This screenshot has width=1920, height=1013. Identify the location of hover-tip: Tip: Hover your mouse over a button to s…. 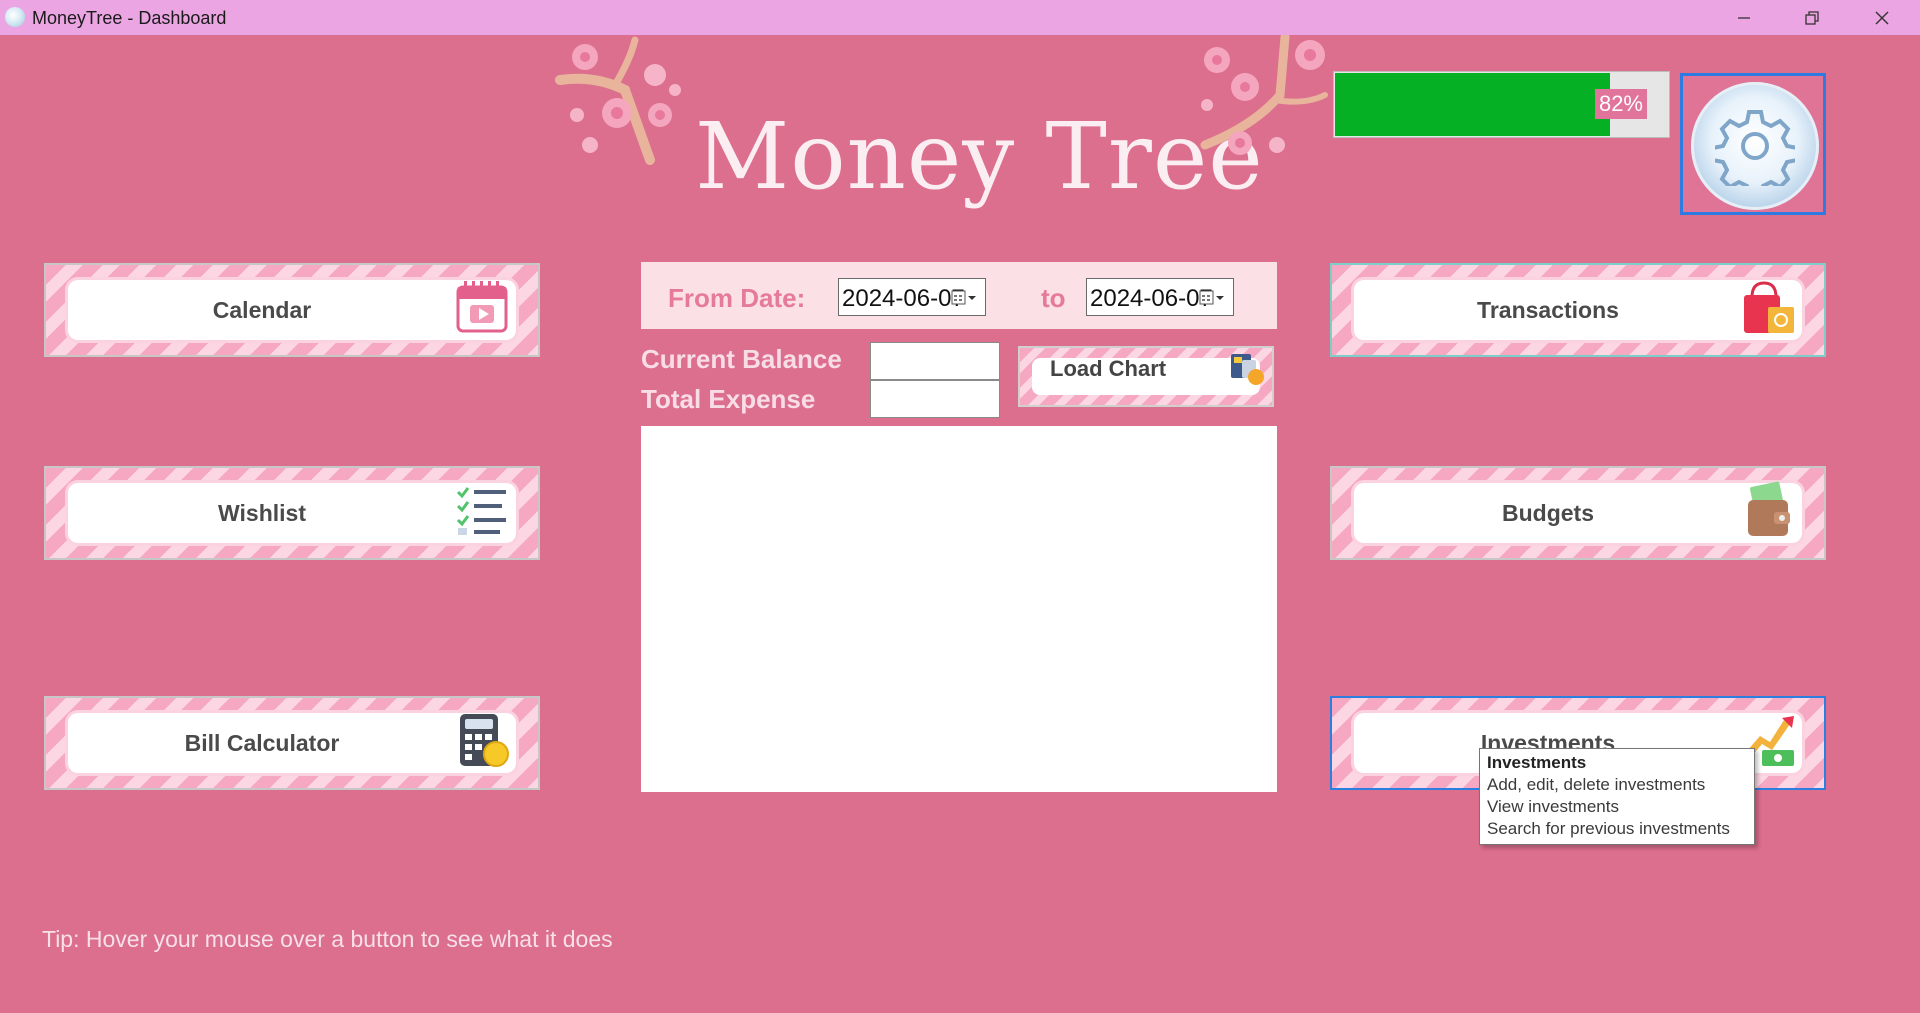
(327, 939).